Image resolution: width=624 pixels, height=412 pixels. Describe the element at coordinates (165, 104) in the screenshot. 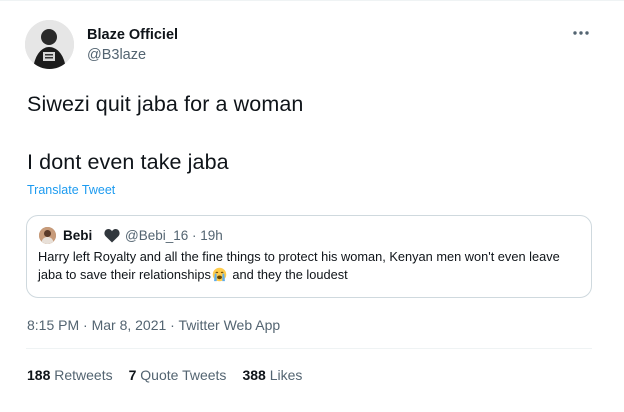

I see `tweet-text-line: Siwezi quit jaba for a woman` at that location.